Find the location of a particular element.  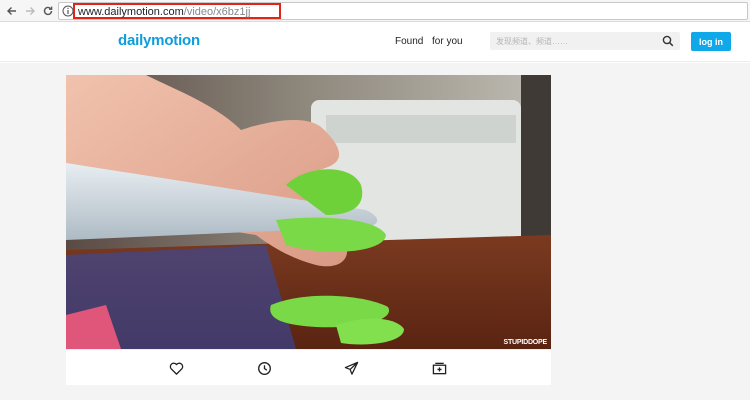

url-text: www.dailymotion.com/video/x6bz1jj is located at coordinates (164, 12).